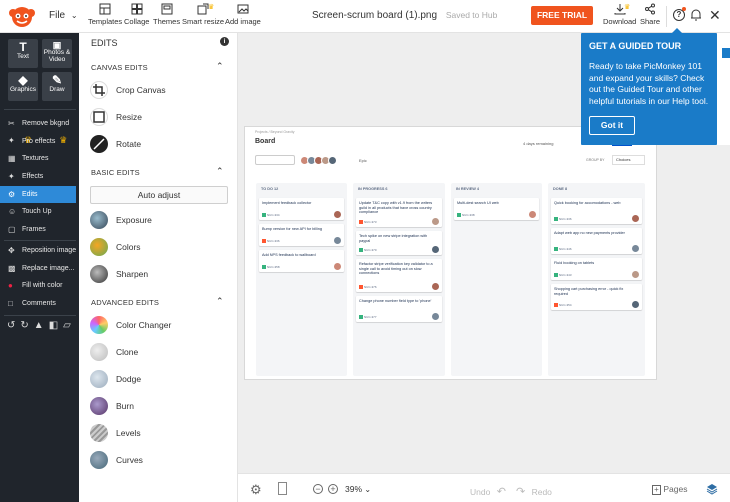 The image size is (730, 502). I want to click on bottom-toolbar: ⚙ − + 39% ⌄ Undo ↶ ↷ Redo + Pages, so click(484, 487).